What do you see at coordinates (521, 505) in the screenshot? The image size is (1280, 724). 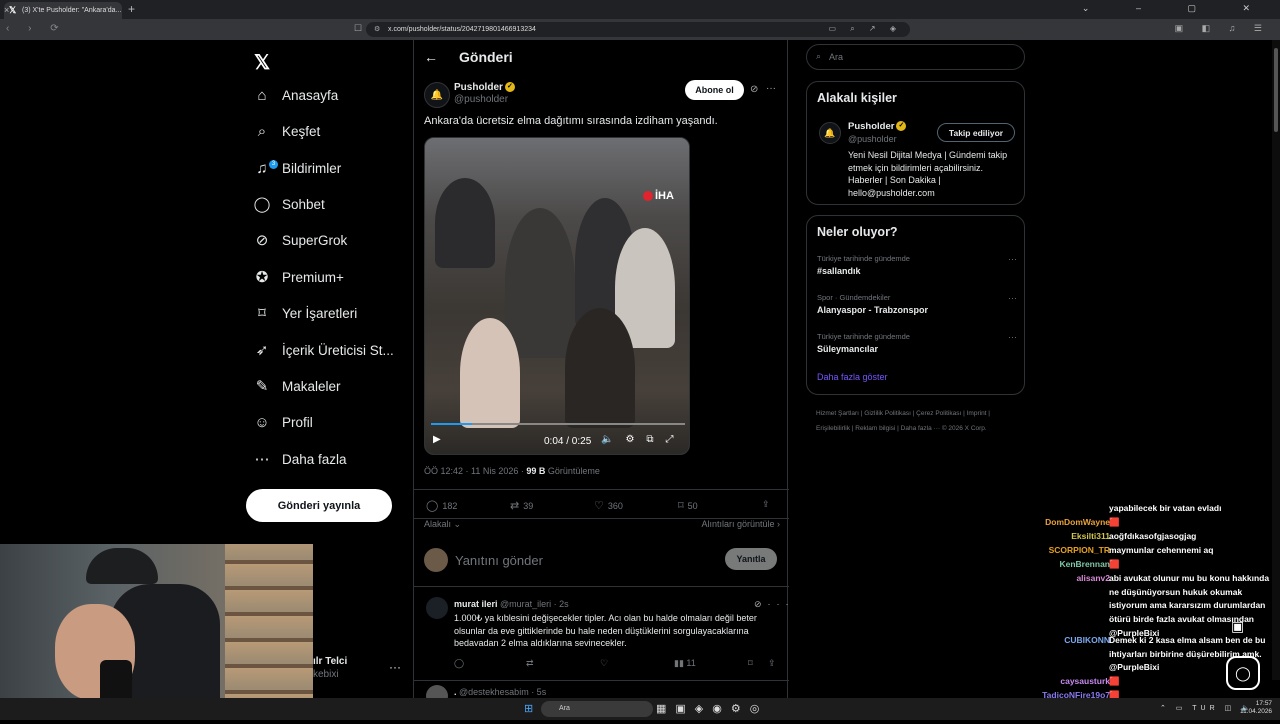 I see `repost-button: ⇄ 39` at bounding box center [521, 505].